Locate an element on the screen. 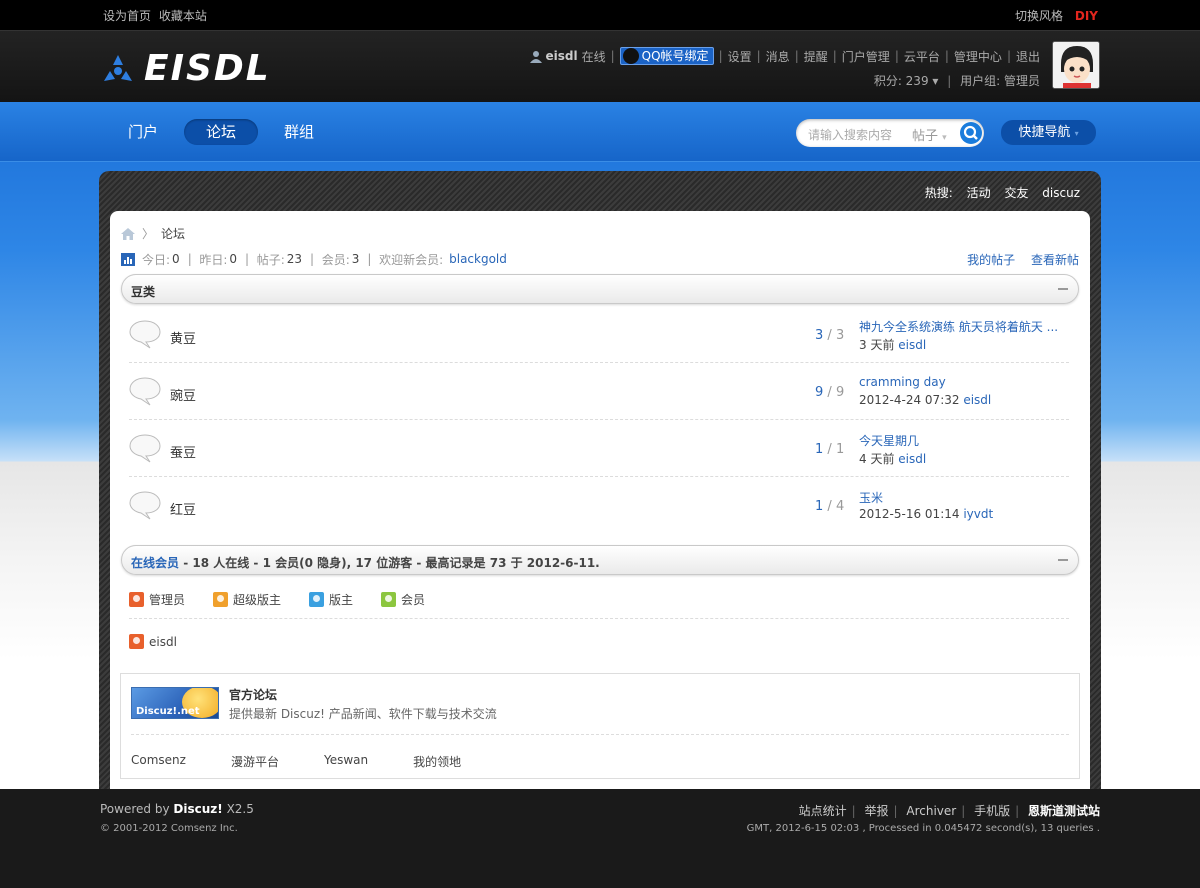 The width and height of the screenshot is (1200, 888). last-post-title: 今天星期几 is located at coordinates (964, 441).